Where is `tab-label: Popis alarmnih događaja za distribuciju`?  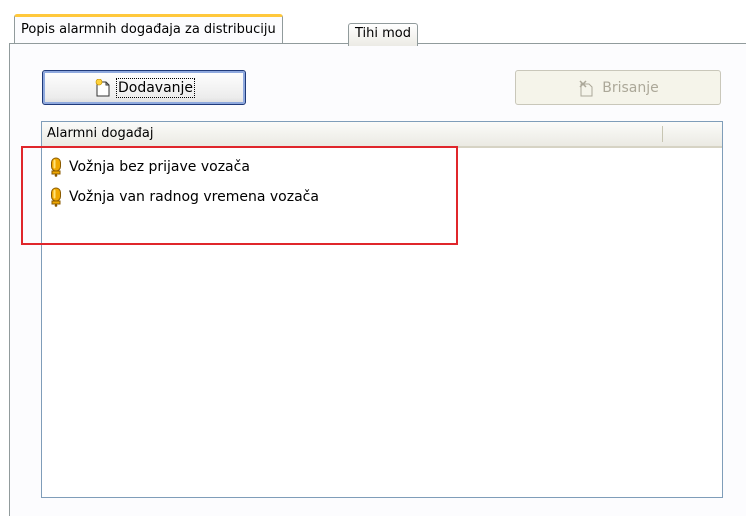 tab-label: Popis alarmnih događaja za distribuciju is located at coordinates (148, 29).